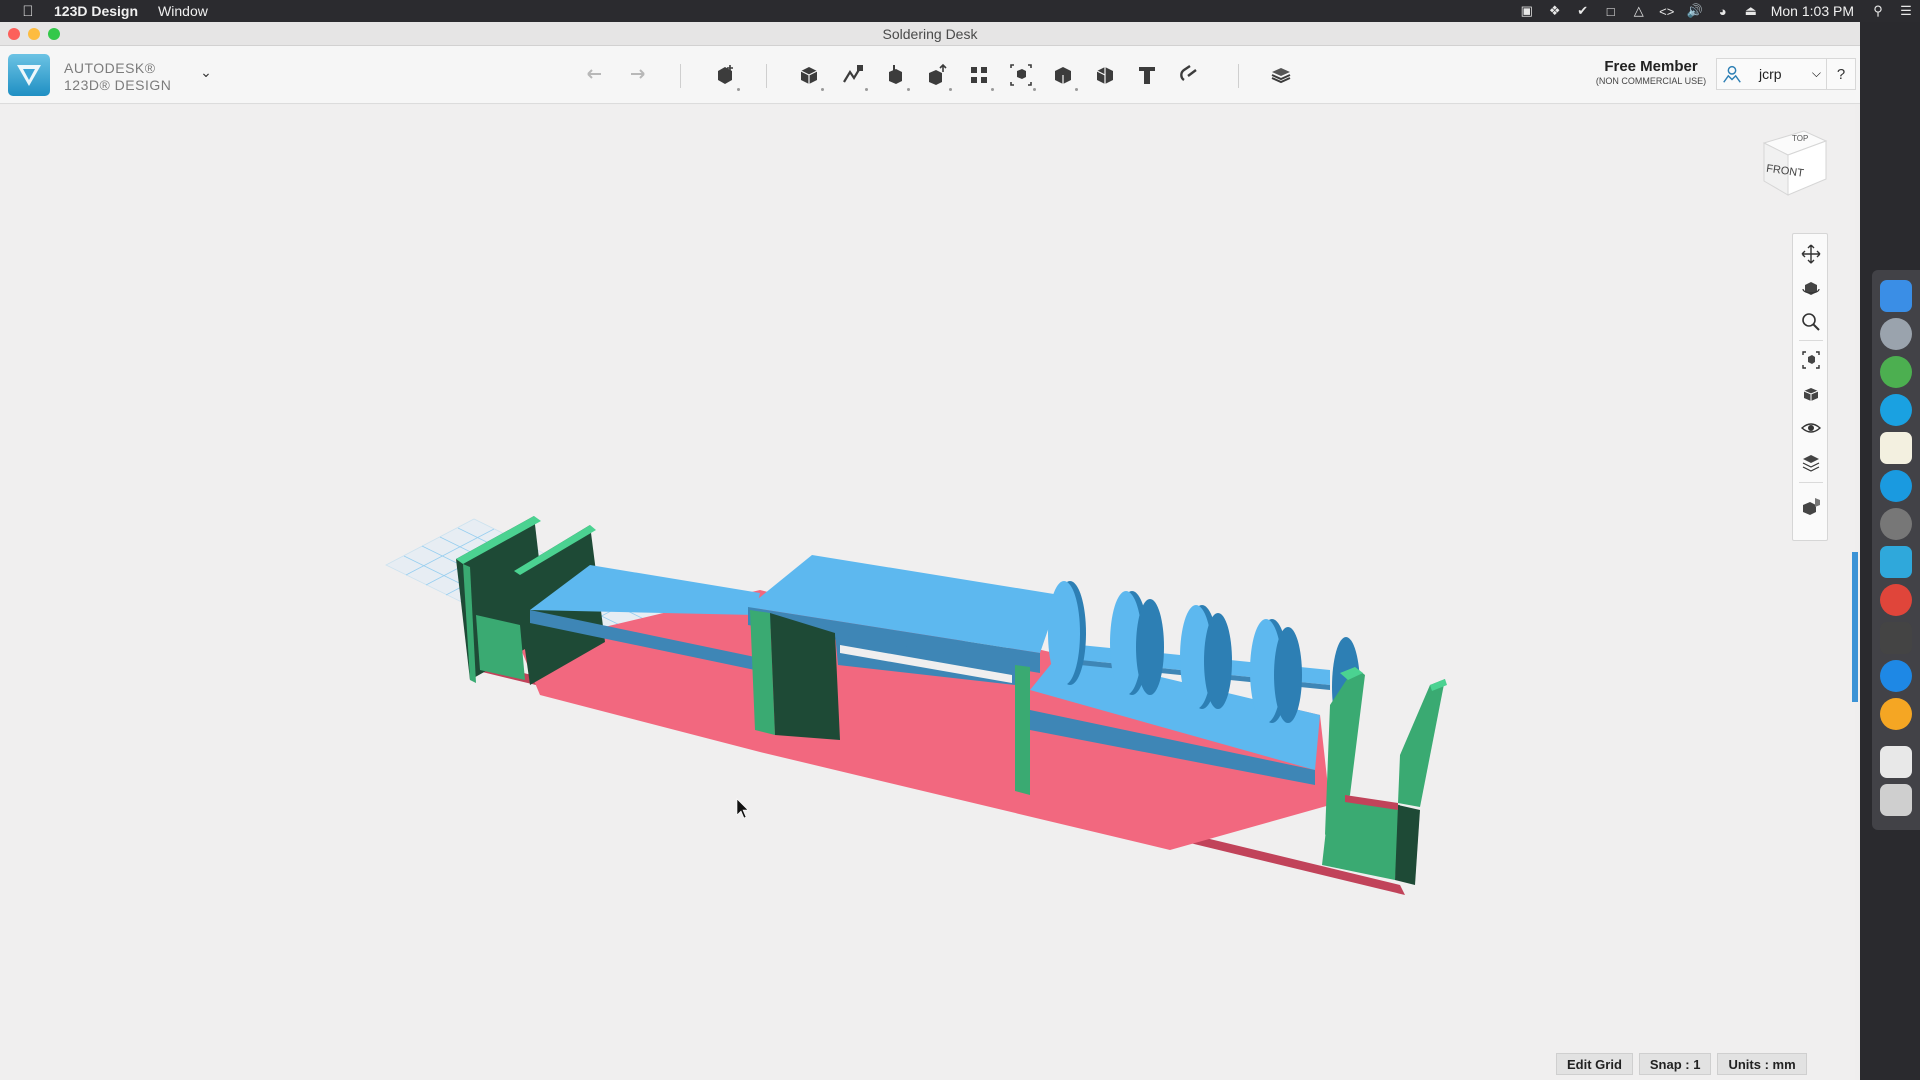 The height and width of the screenshot is (1080, 1920). What do you see at coordinates (1281, 75) in the screenshot?
I see `material-icon` at bounding box center [1281, 75].